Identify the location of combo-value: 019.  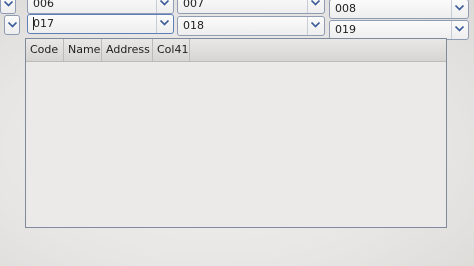
(345, 29).